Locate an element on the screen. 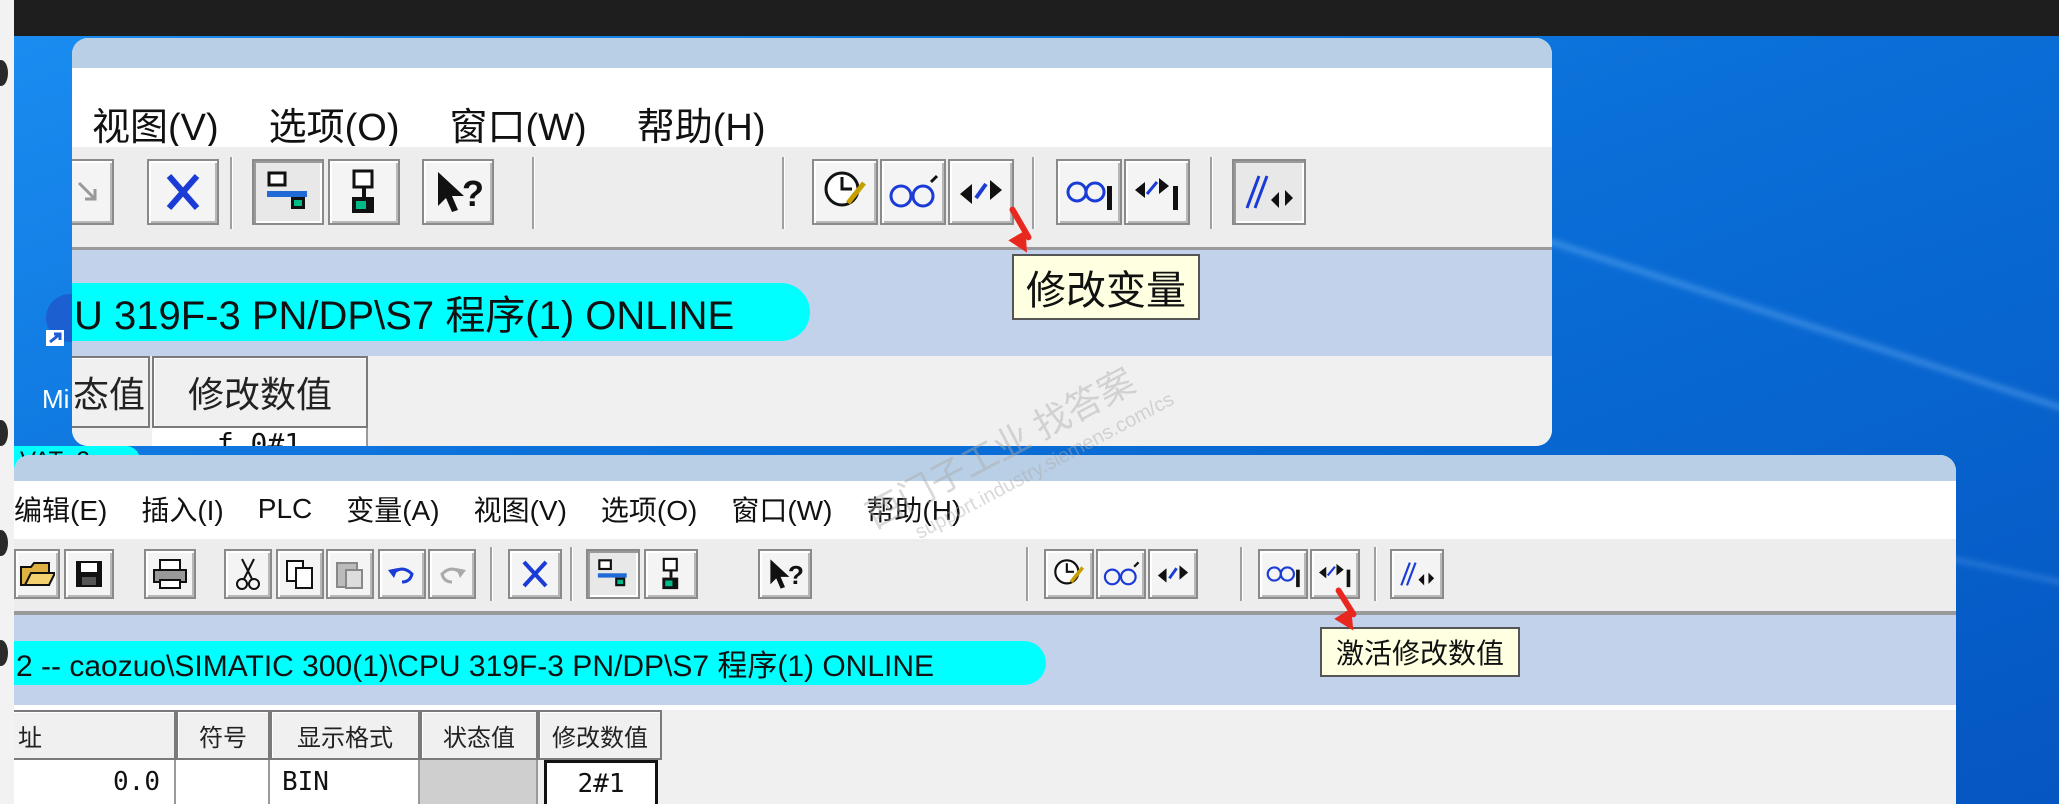 The width and height of the screenshot is (2059, 804). paste-button is located at coordinates (350, 574).